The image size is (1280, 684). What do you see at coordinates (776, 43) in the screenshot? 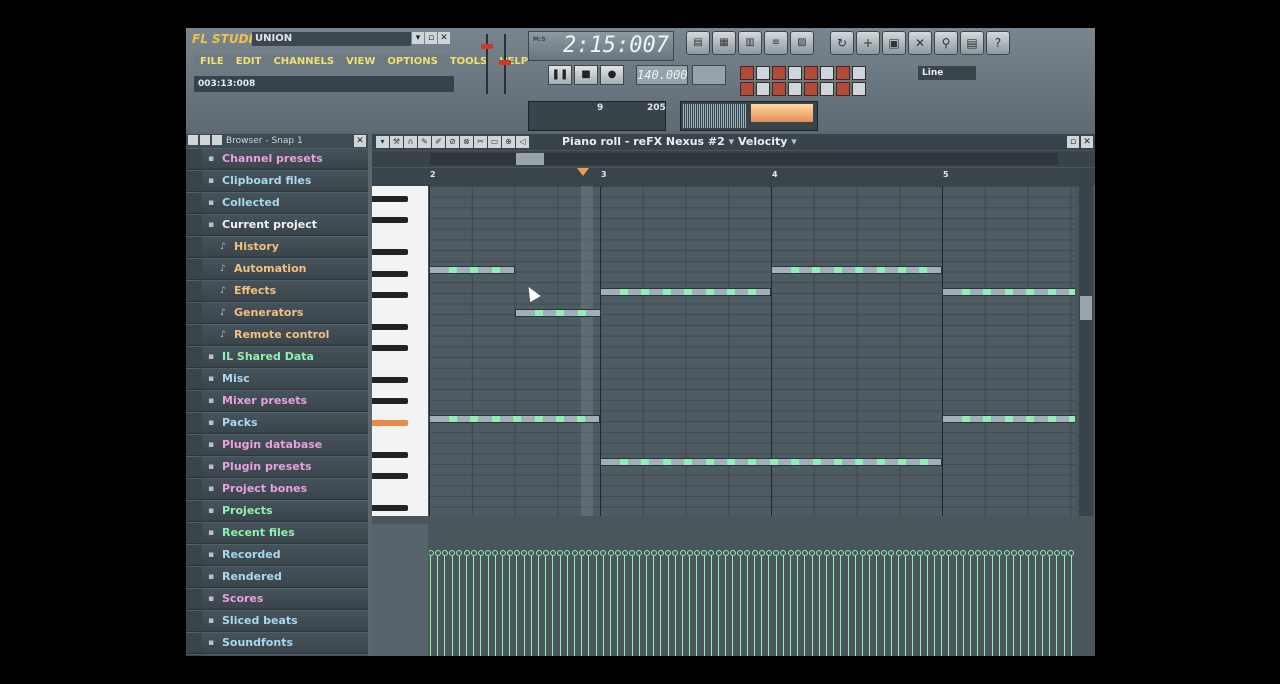
I see `channel-rack-icon: ≡` at bounding box center [776, 43].